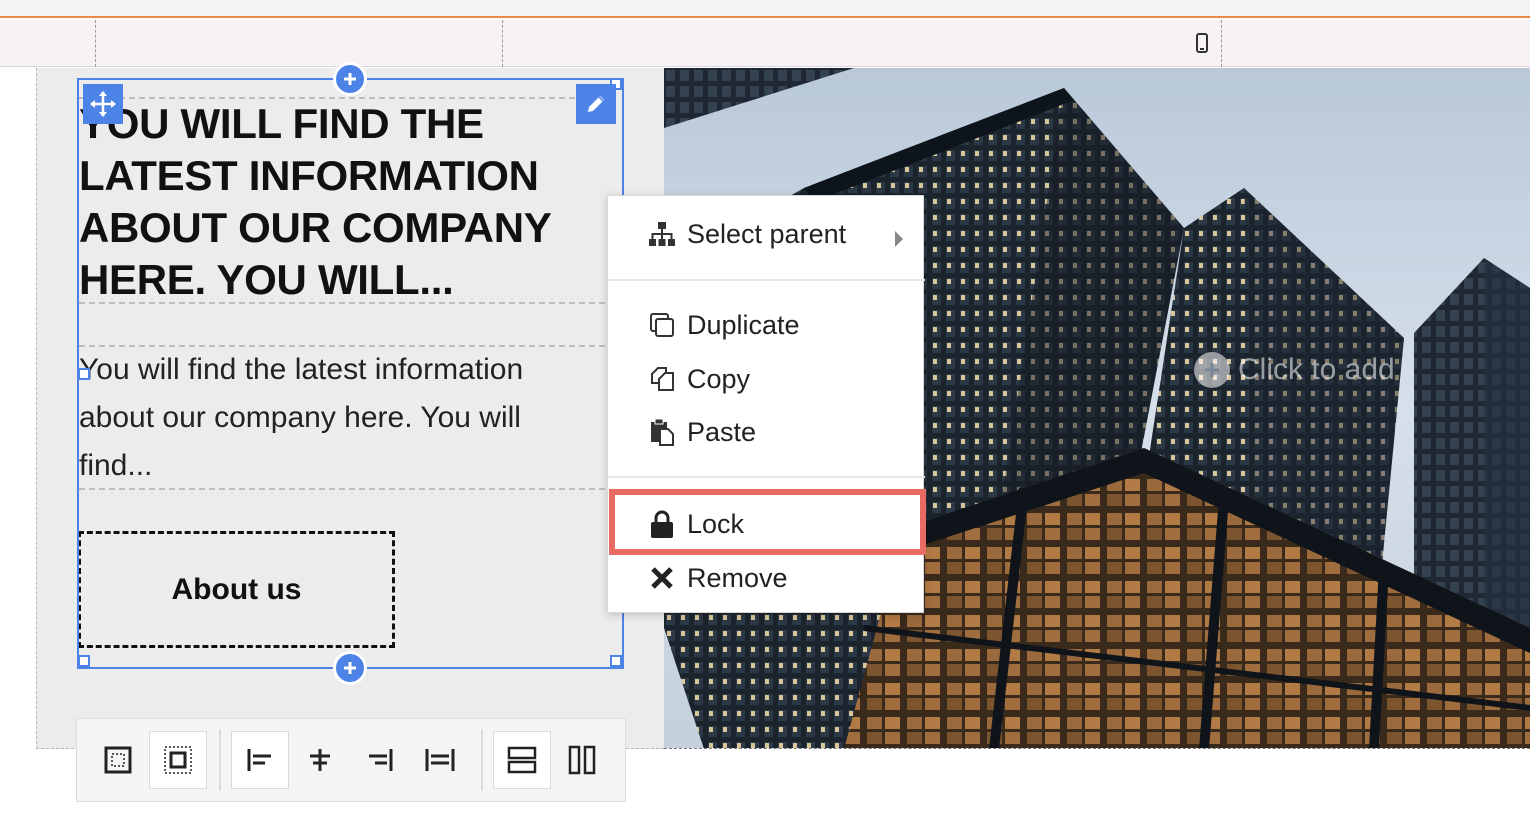 This screenshot has height=814, width=1530. I want to click on copy-icon, so click(662, 379).